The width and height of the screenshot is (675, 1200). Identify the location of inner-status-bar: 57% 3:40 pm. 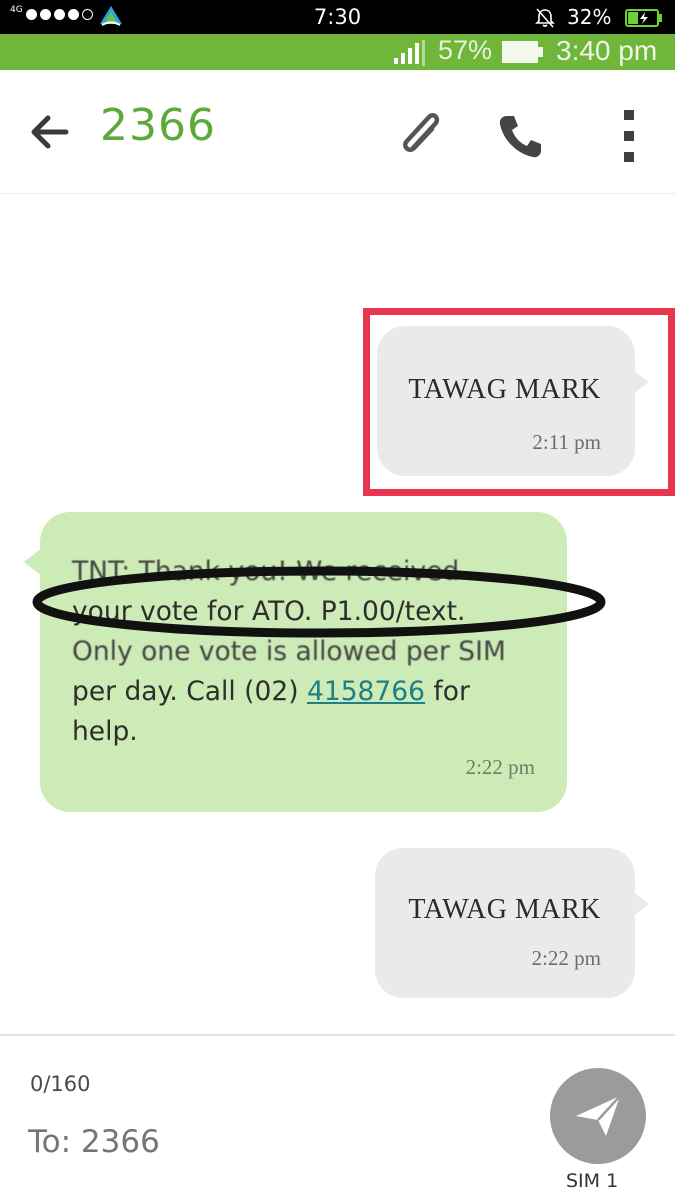
(337, 52).